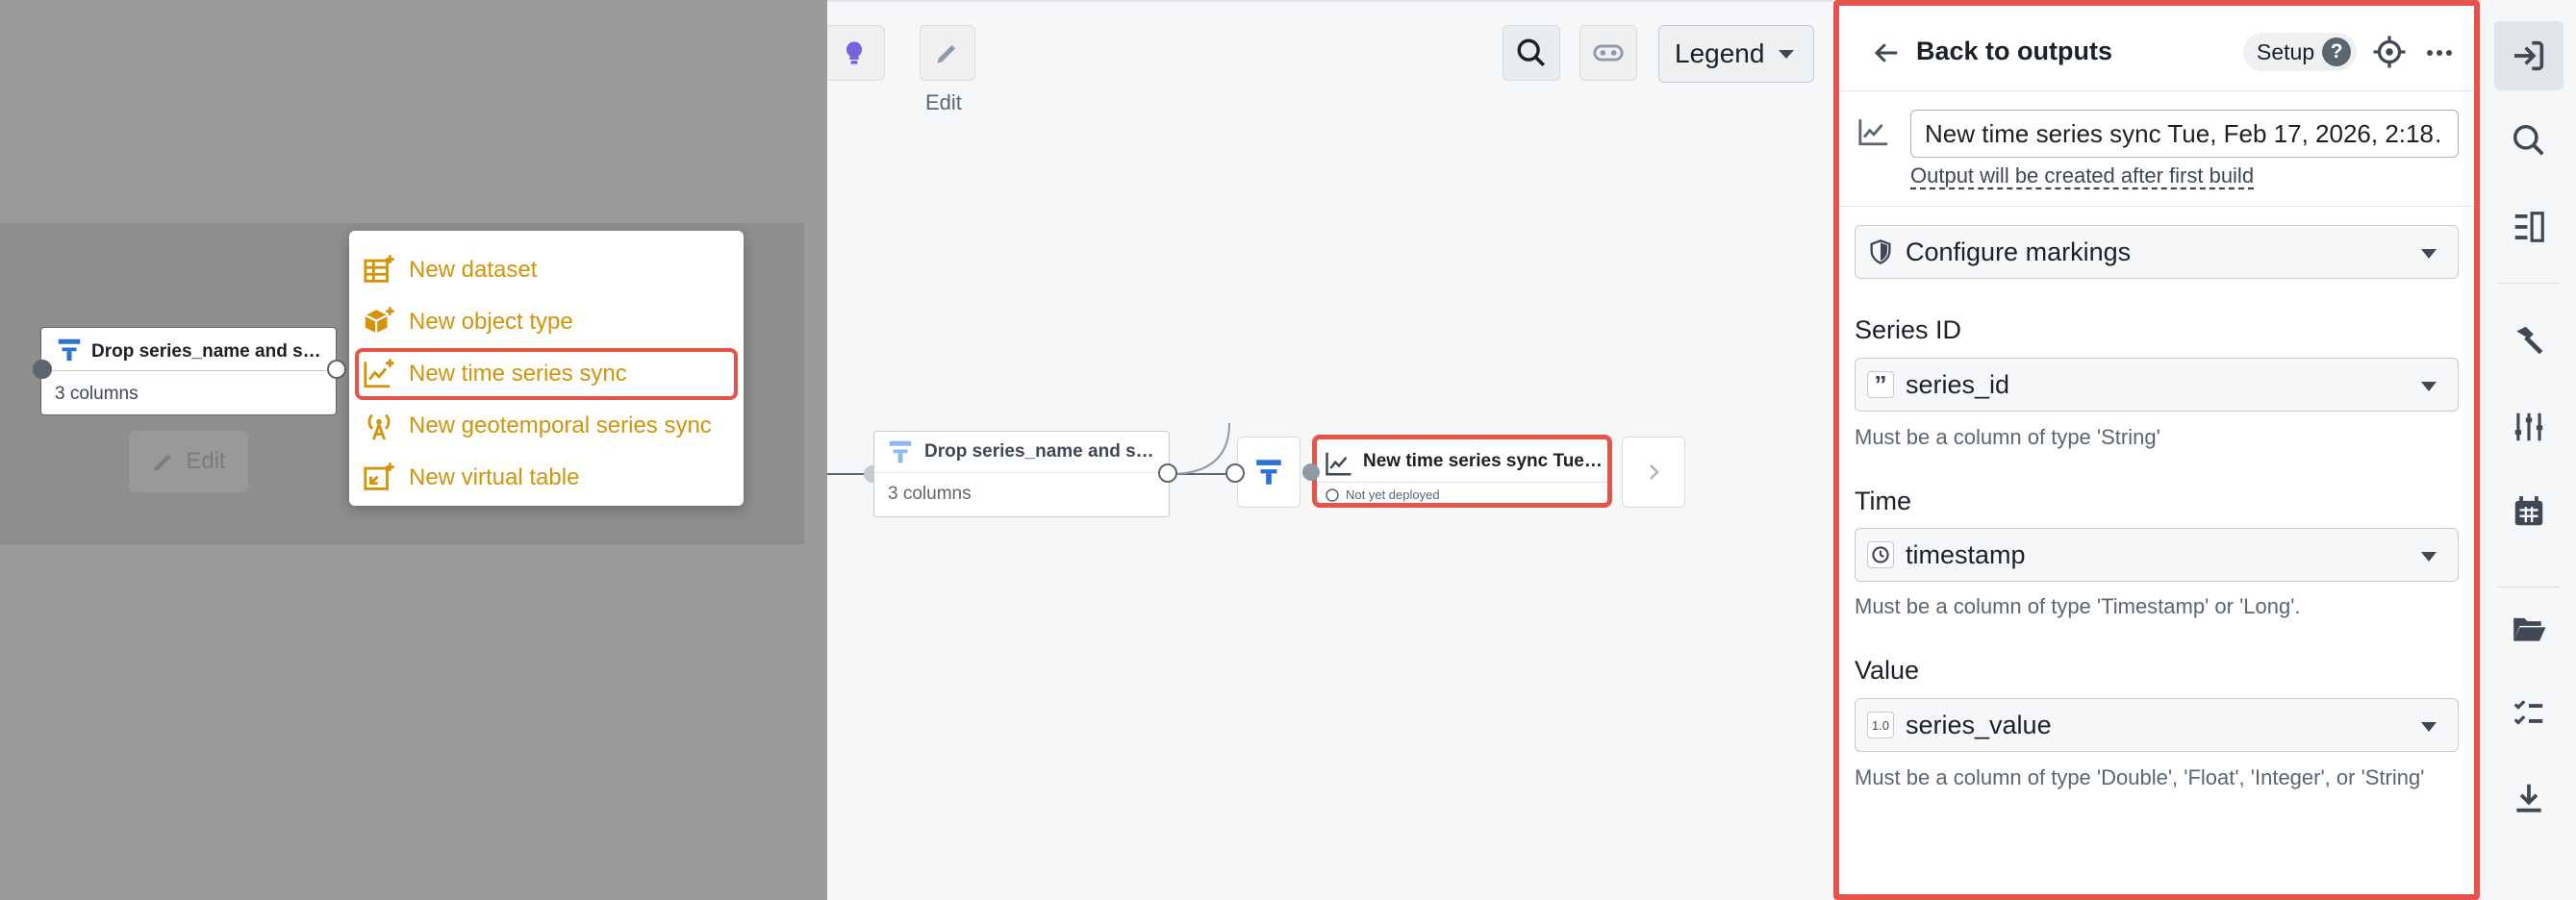 This screenshot has height=900, width=2576. I want to click on drop-node-output-port, so click(1167, 473).